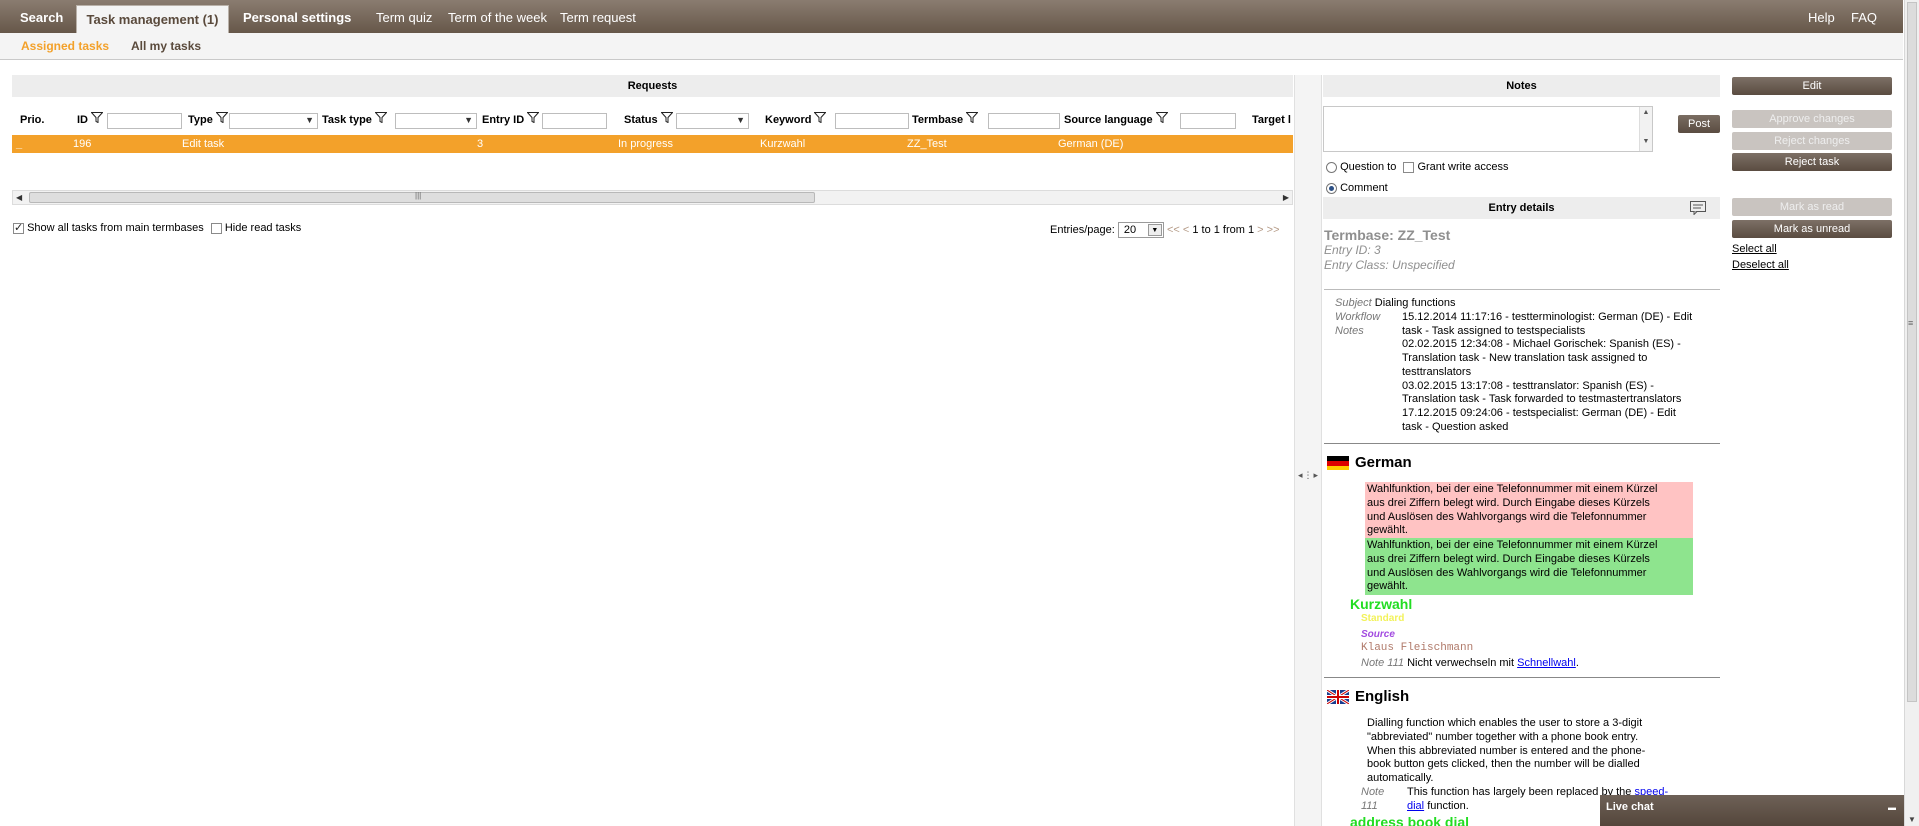  What do you see at coordinates (19, 197) in the screenshot?
I see `scroll-left-icon: ◀` at bounding box center [19, 197].